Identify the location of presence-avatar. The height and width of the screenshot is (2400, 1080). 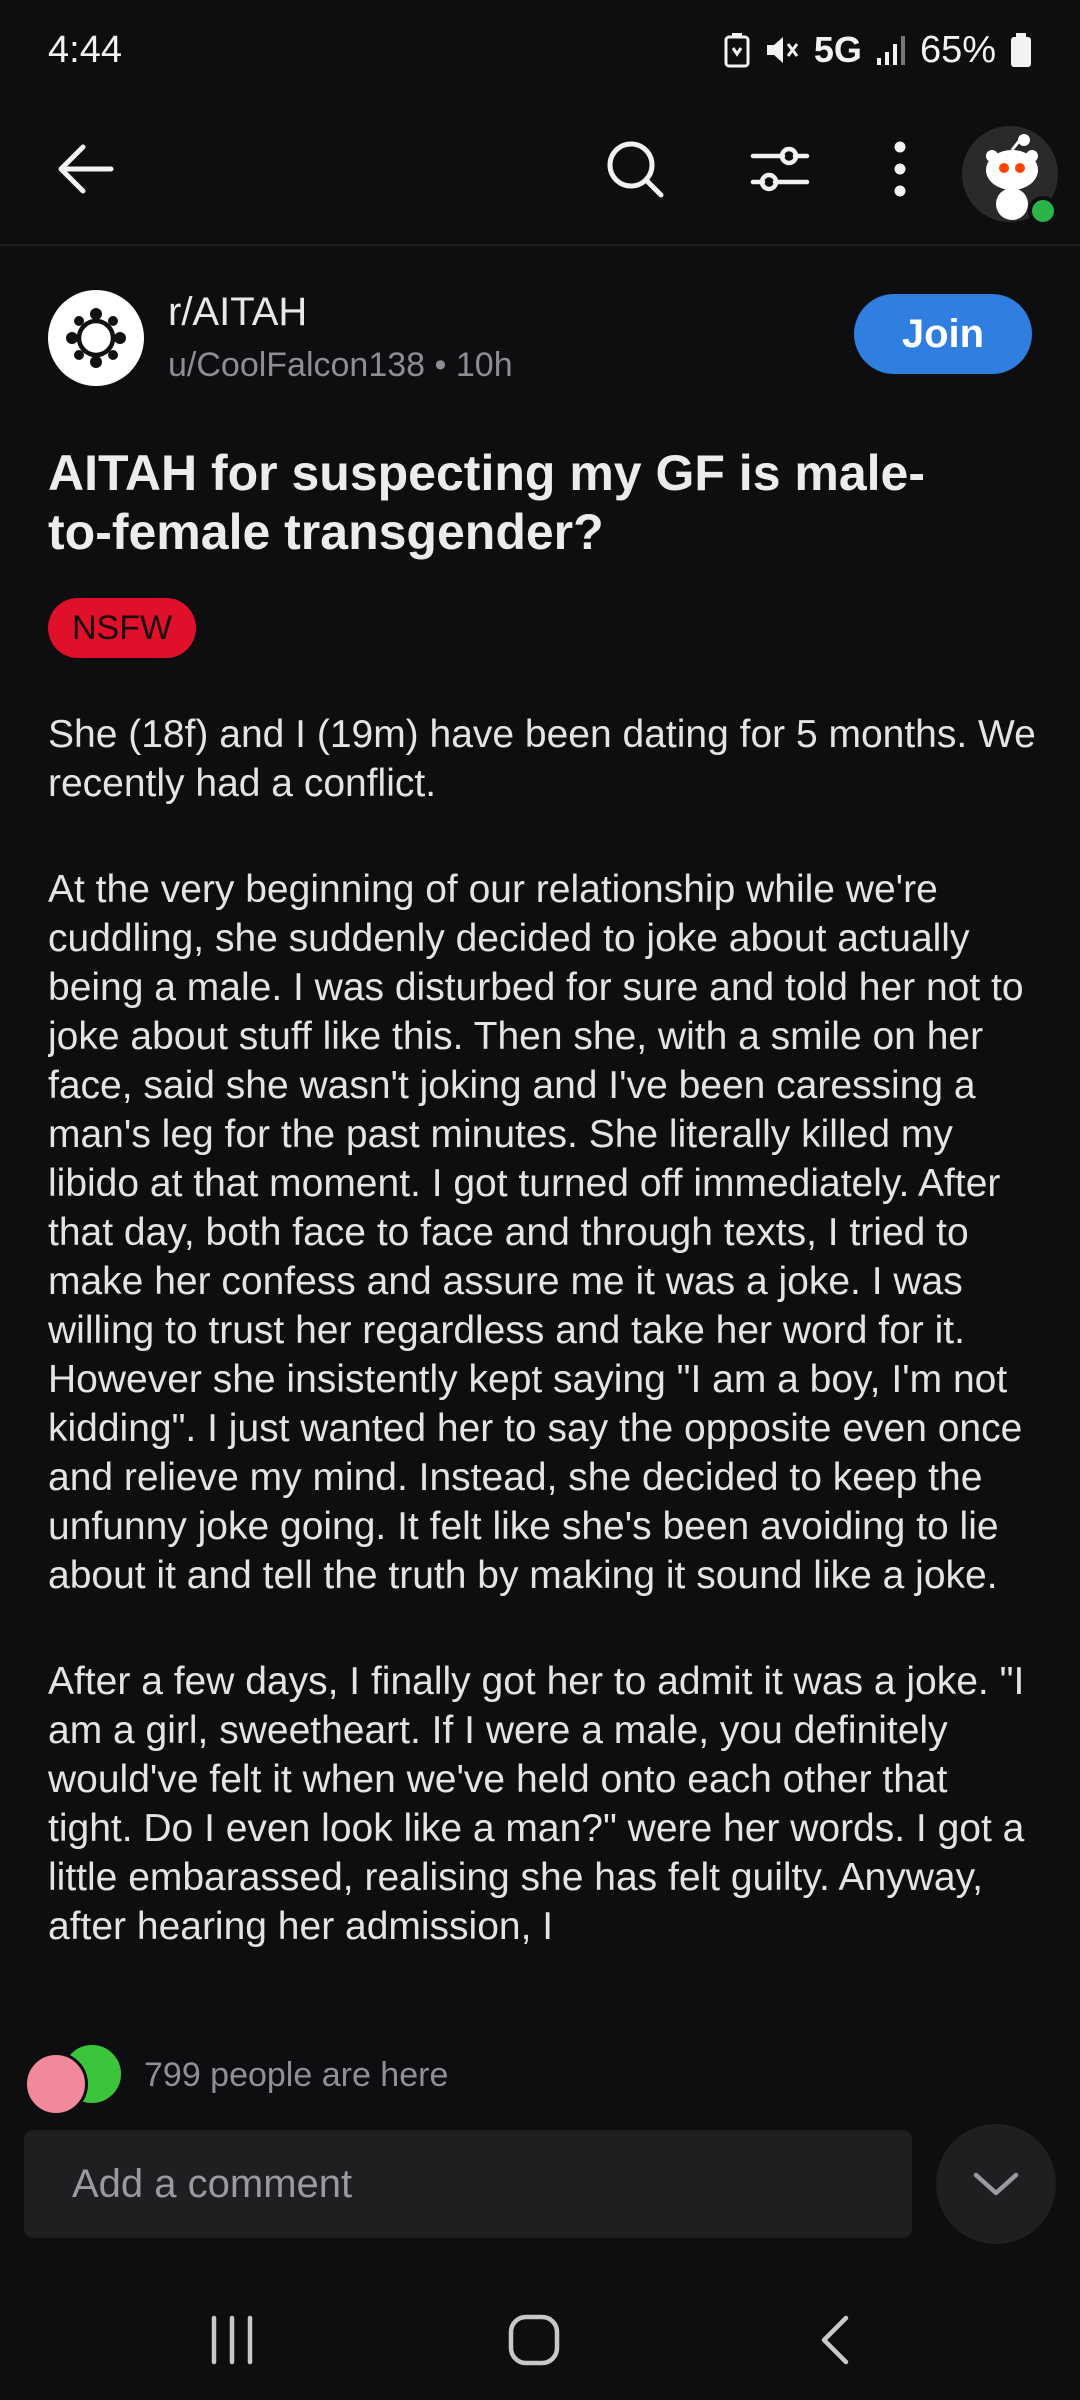
(56, 2084).